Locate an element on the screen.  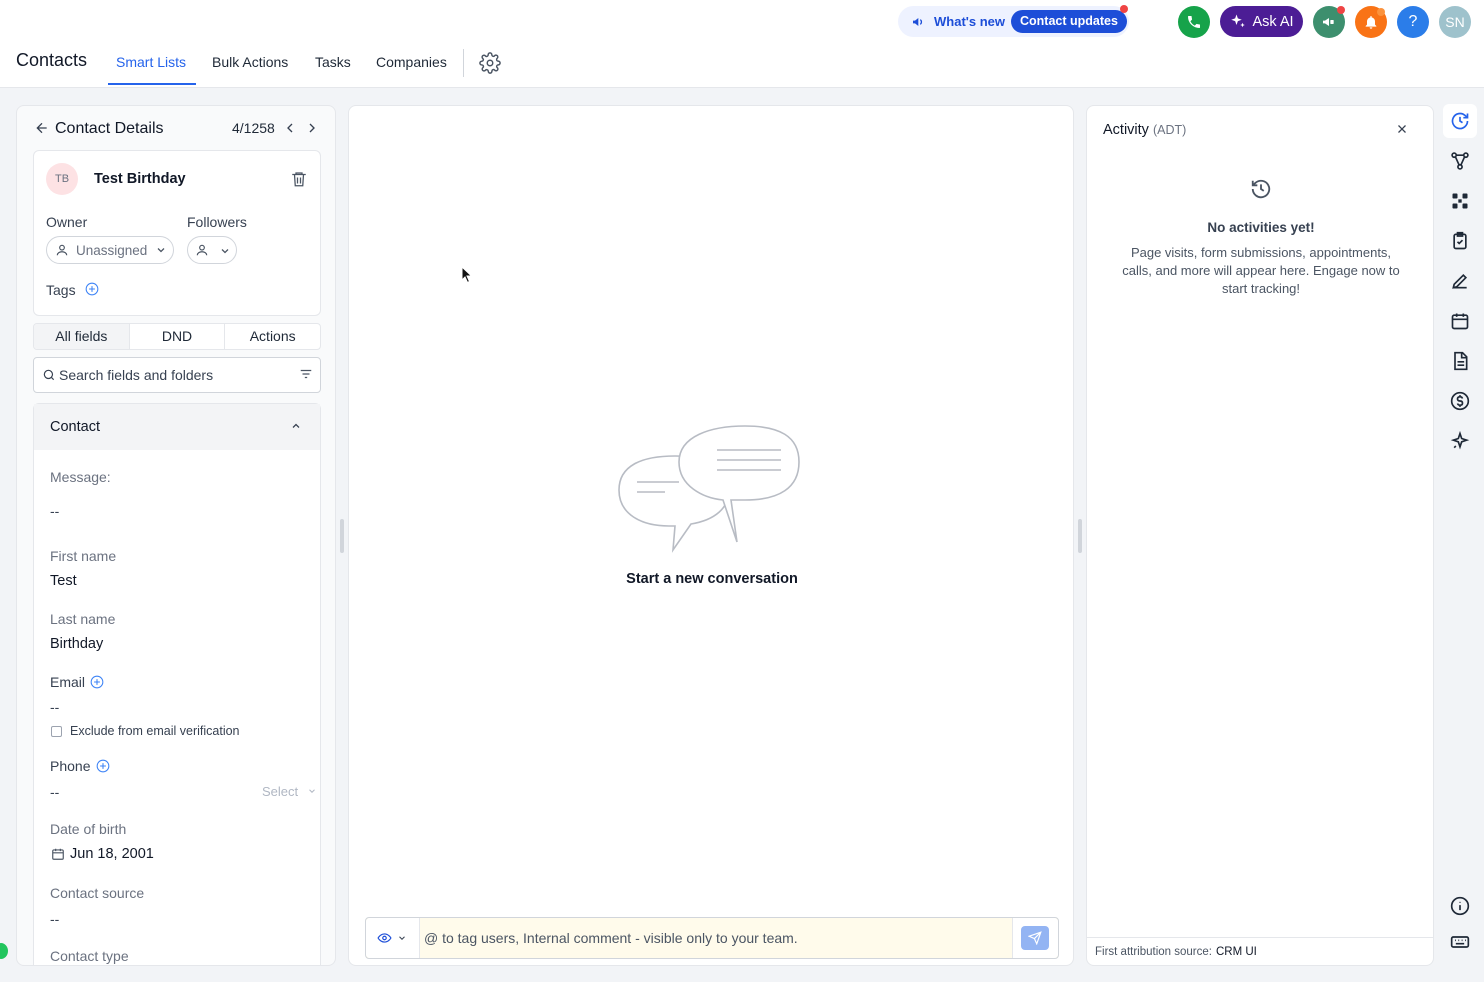
chevron-up-icon is located at coordinates (296, 425).